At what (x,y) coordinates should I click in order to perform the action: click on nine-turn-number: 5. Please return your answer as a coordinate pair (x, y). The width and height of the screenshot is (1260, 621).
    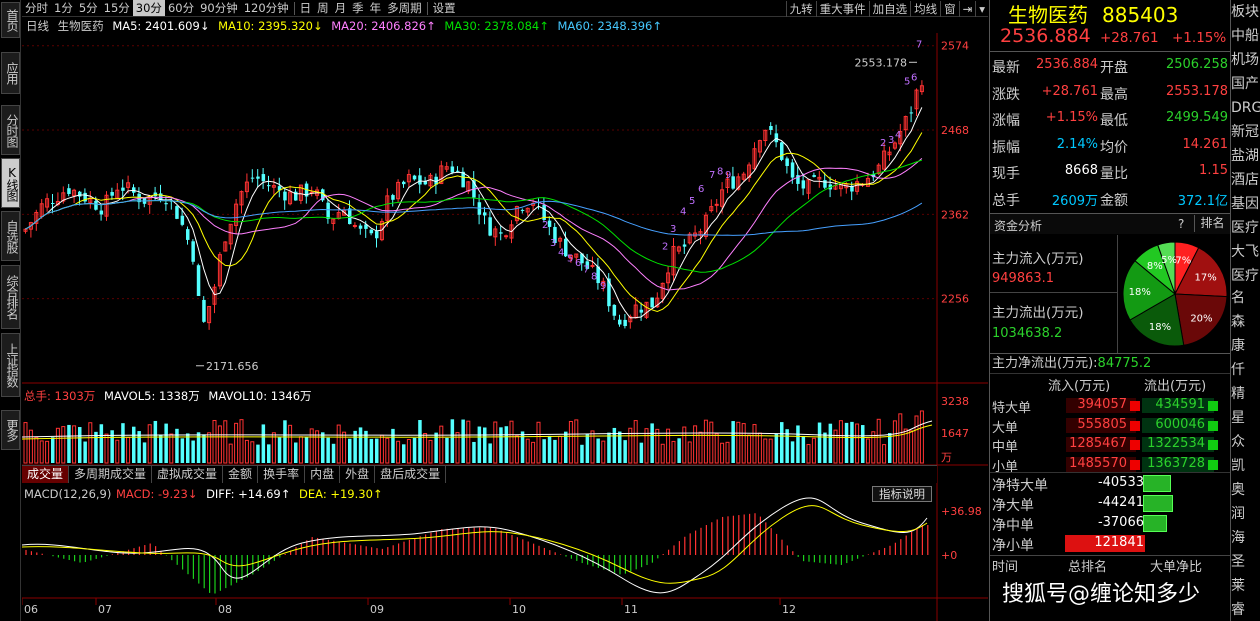
    Looking at the image, I should click on (907, 82).